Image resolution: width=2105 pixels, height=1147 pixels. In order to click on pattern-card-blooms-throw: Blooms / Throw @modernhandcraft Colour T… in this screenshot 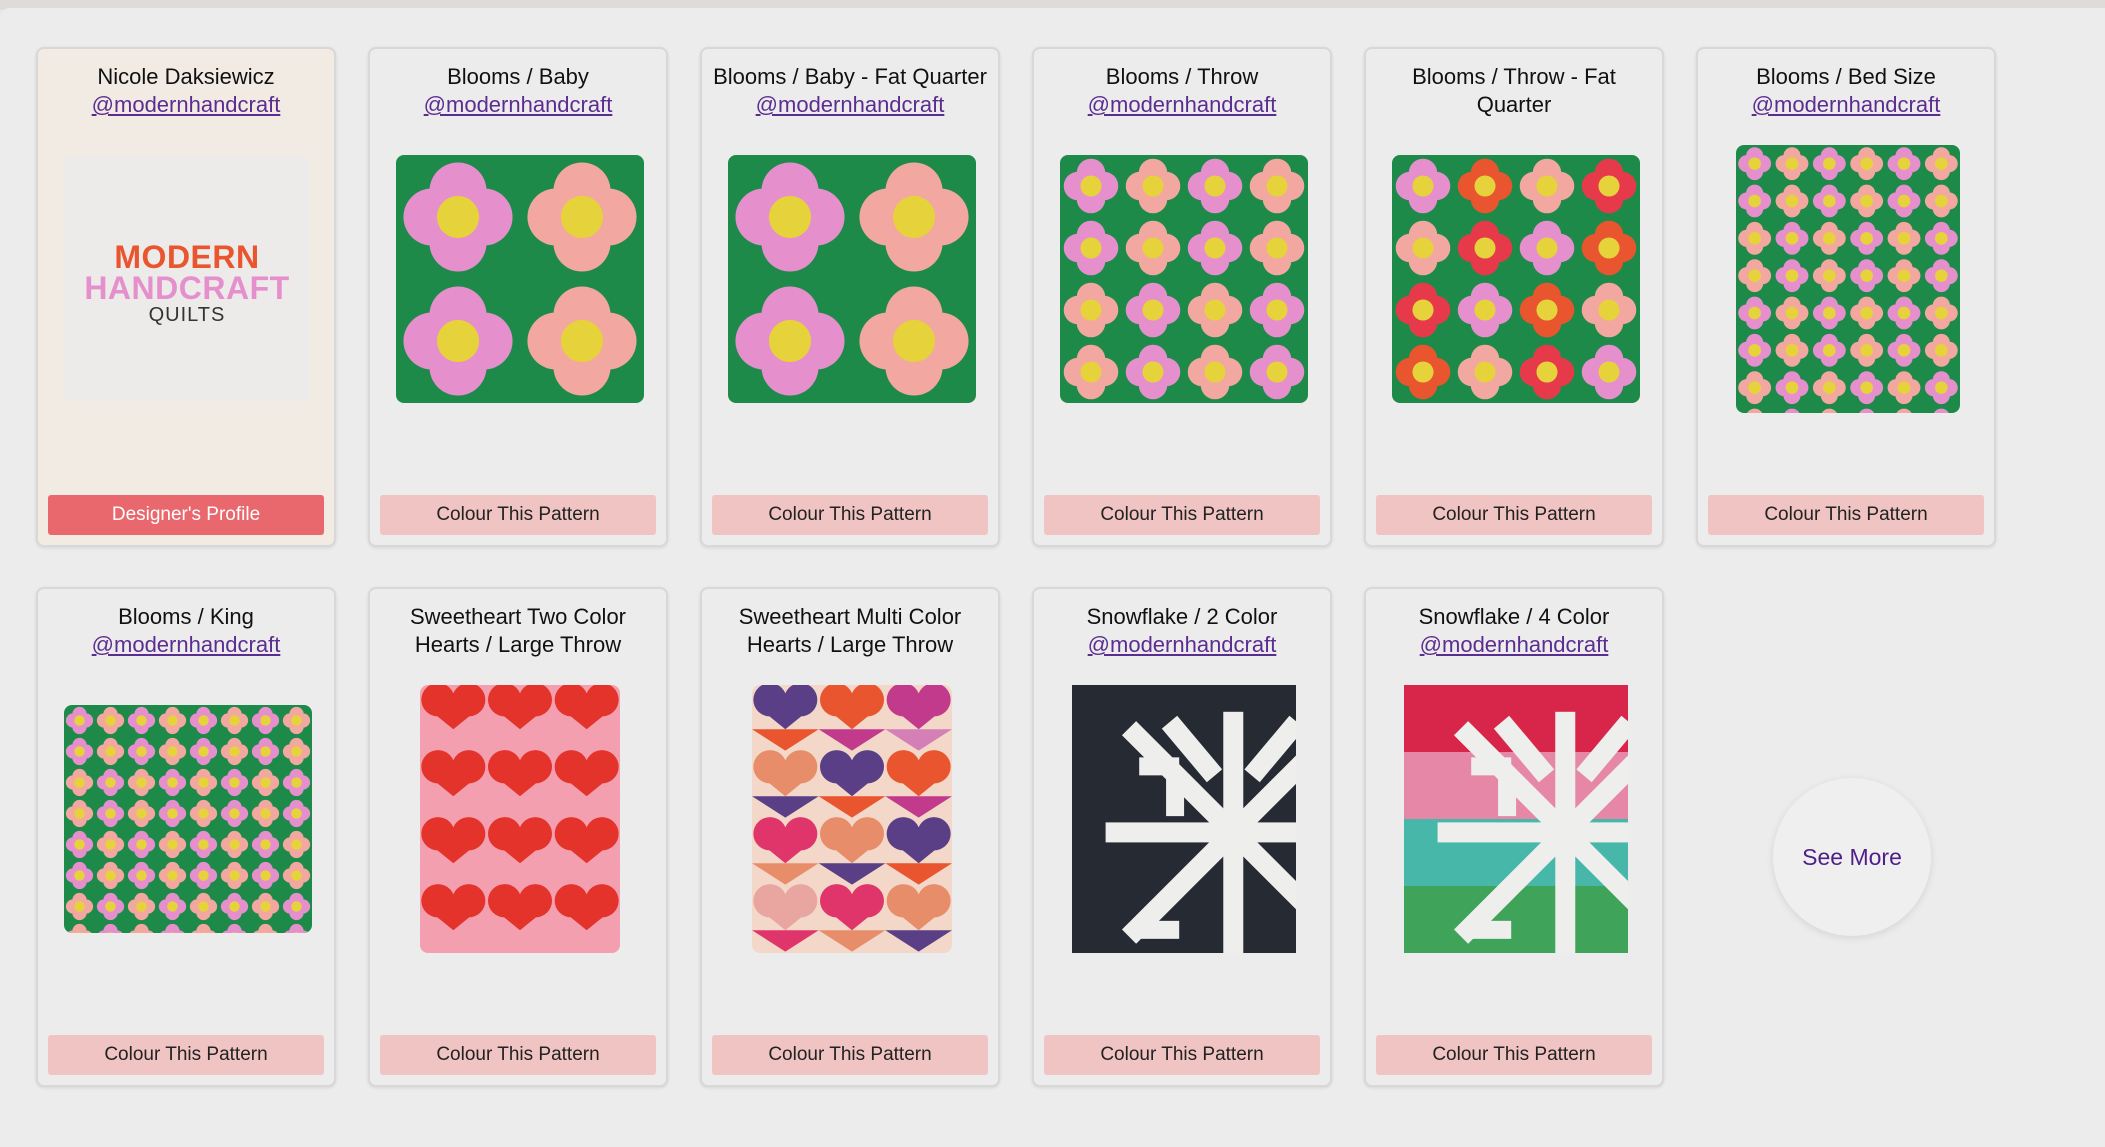, I will do `click(1182, 297)`.